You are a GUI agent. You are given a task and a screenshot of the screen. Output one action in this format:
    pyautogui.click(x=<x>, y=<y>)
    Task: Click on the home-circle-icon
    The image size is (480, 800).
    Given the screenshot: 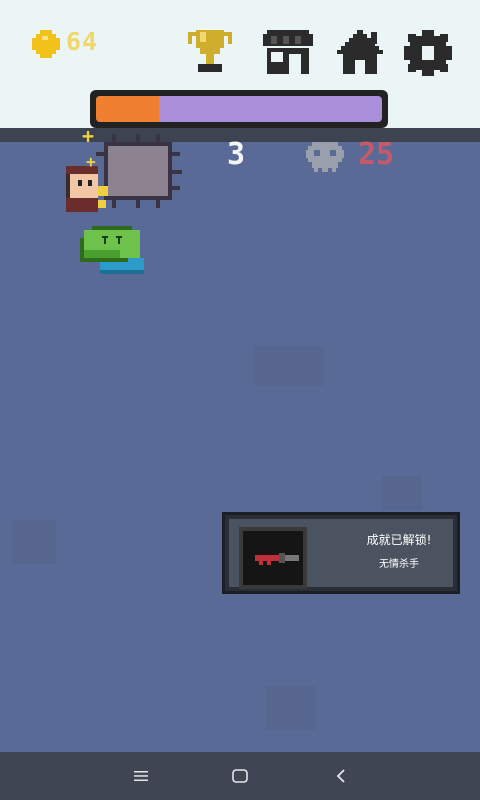 What is the action you would take?
    pyautogui.click(x=240, y=776)
    